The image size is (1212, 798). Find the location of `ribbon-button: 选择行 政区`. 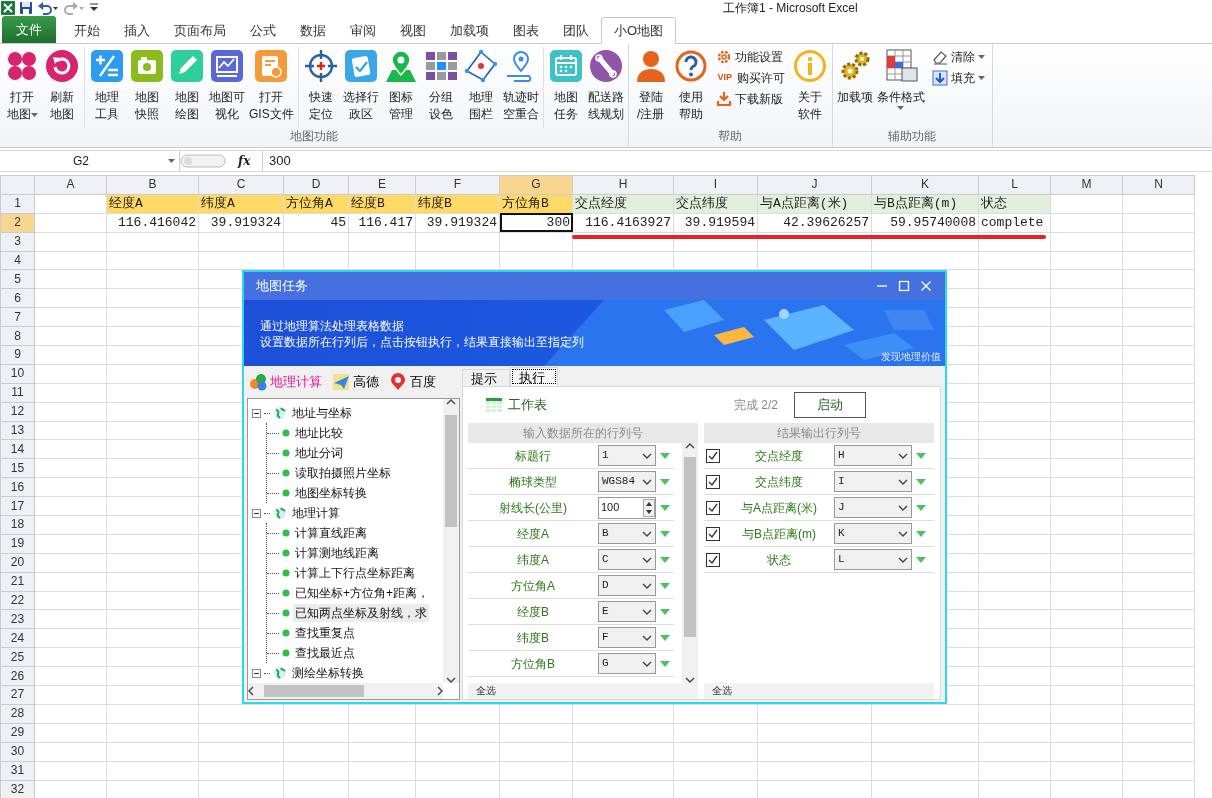

ribbon-button: 选择行 政区 is located at coordinates (360, 86).